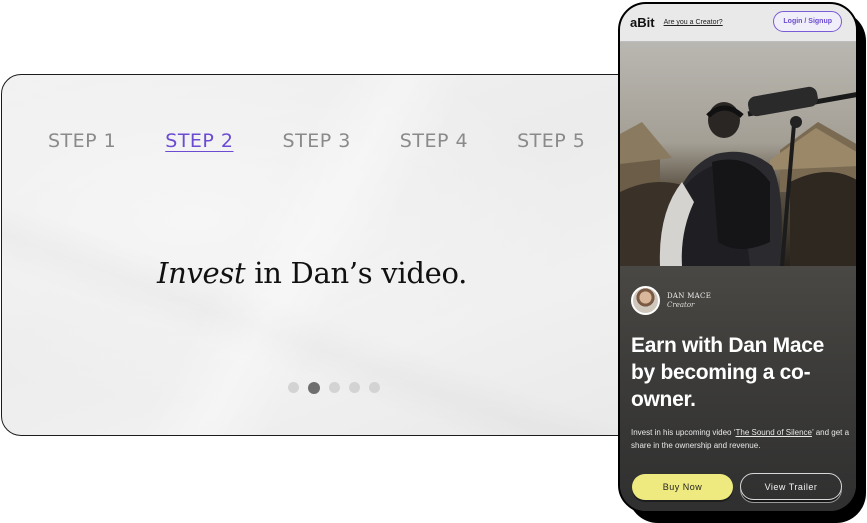 This screenshot has width=867, height=523. I want to click on headline-rest: in Dan’s video., so click(356, 273).